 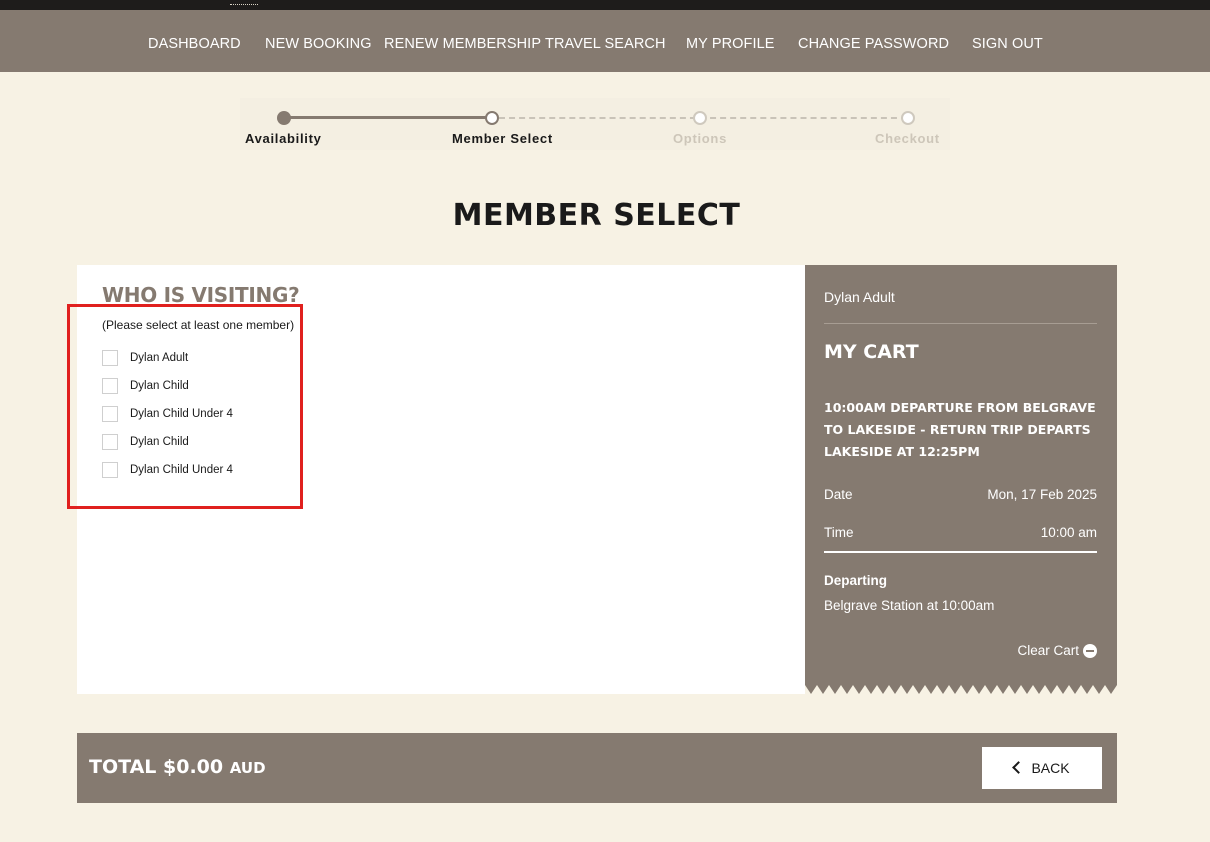 What do you see at coordinates (595, 124) in the screenshot?
I see `progress-stepper` at bounding box center [595, 124].